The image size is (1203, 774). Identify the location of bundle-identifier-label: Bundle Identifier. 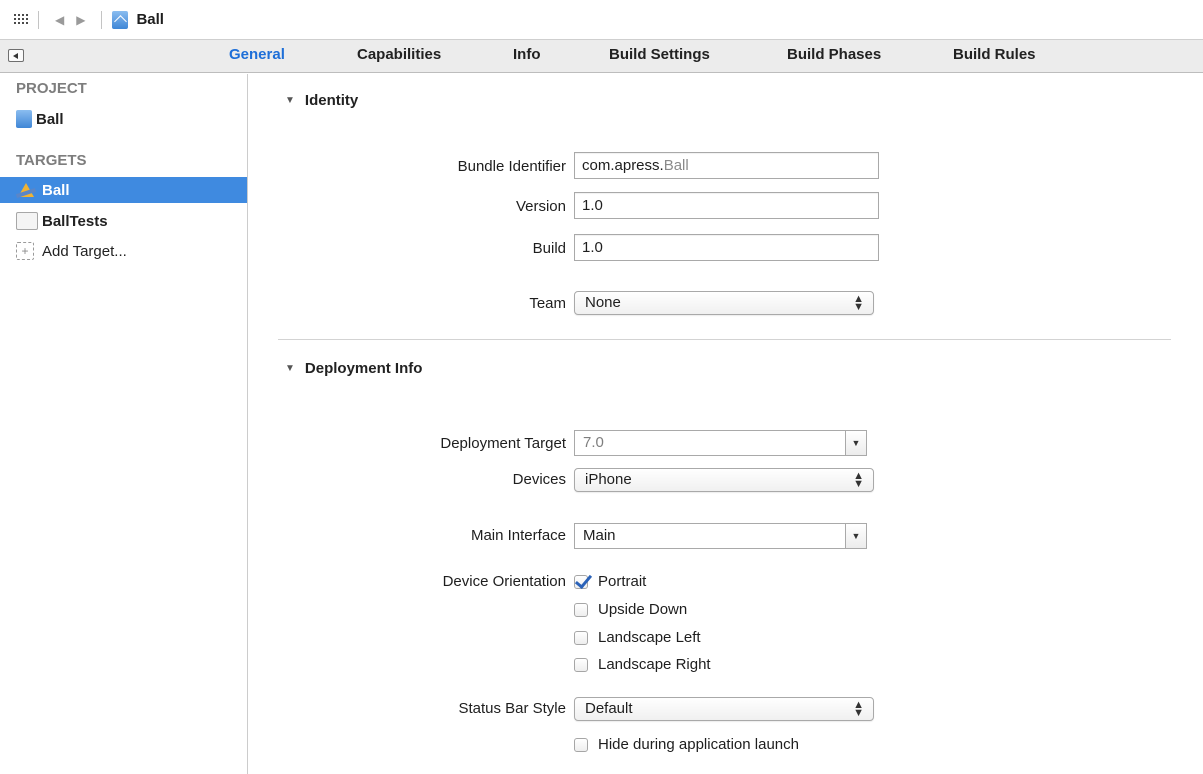
(511, 166).